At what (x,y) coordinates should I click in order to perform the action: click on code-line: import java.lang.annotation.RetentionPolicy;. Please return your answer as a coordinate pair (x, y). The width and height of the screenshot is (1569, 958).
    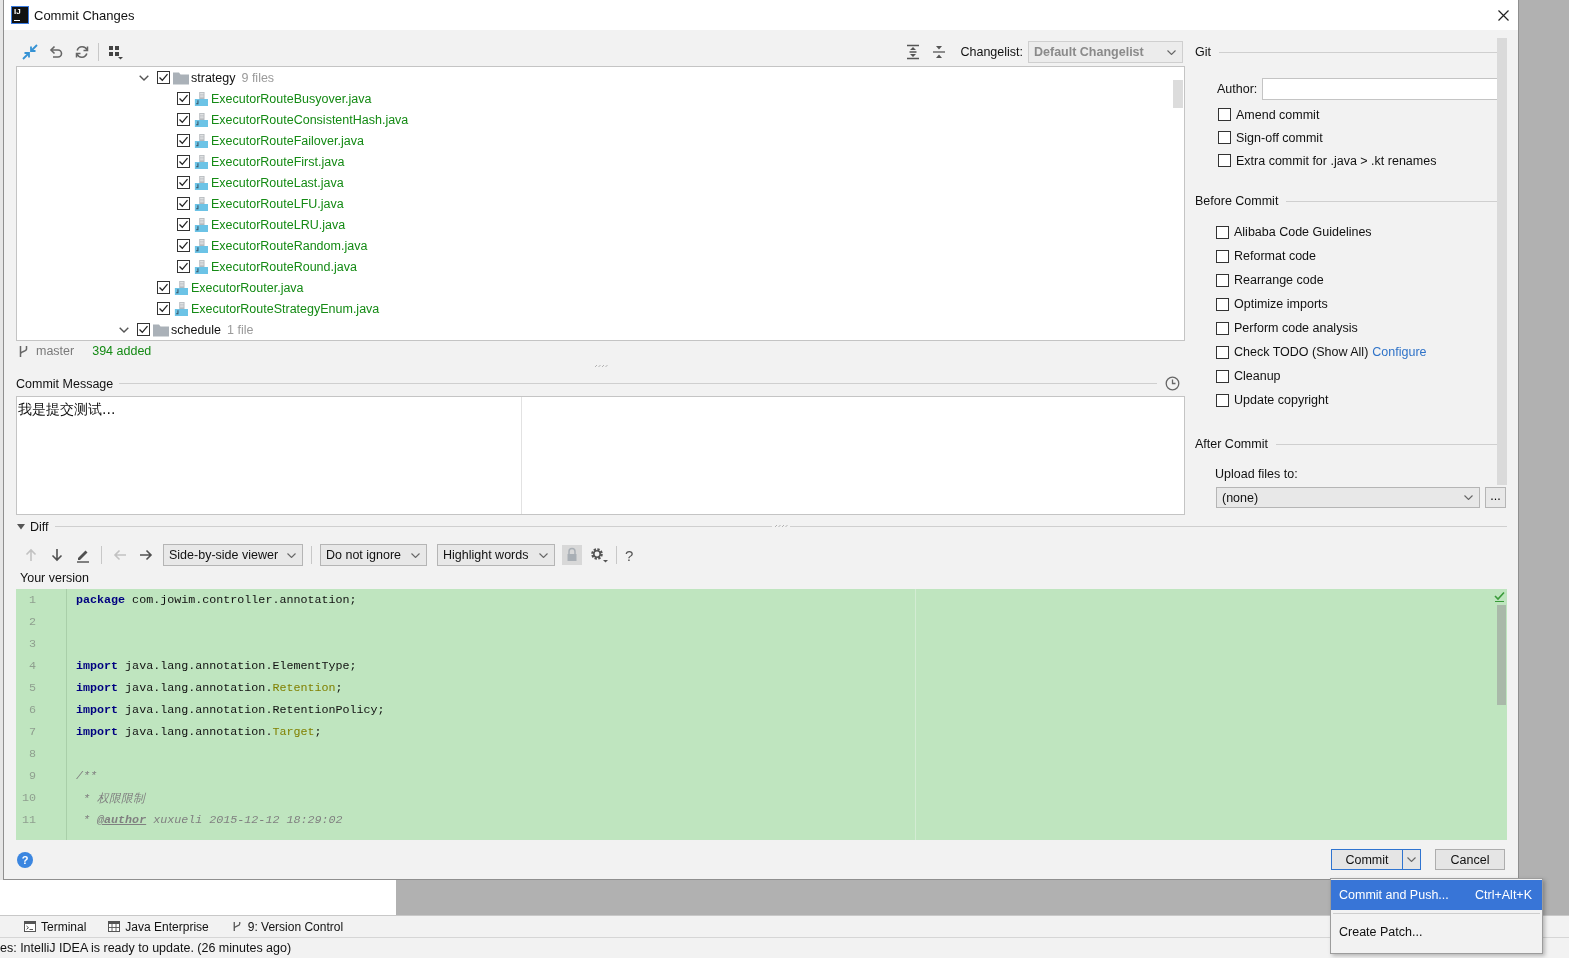
    Looking at the image, I should click on (230, 710).